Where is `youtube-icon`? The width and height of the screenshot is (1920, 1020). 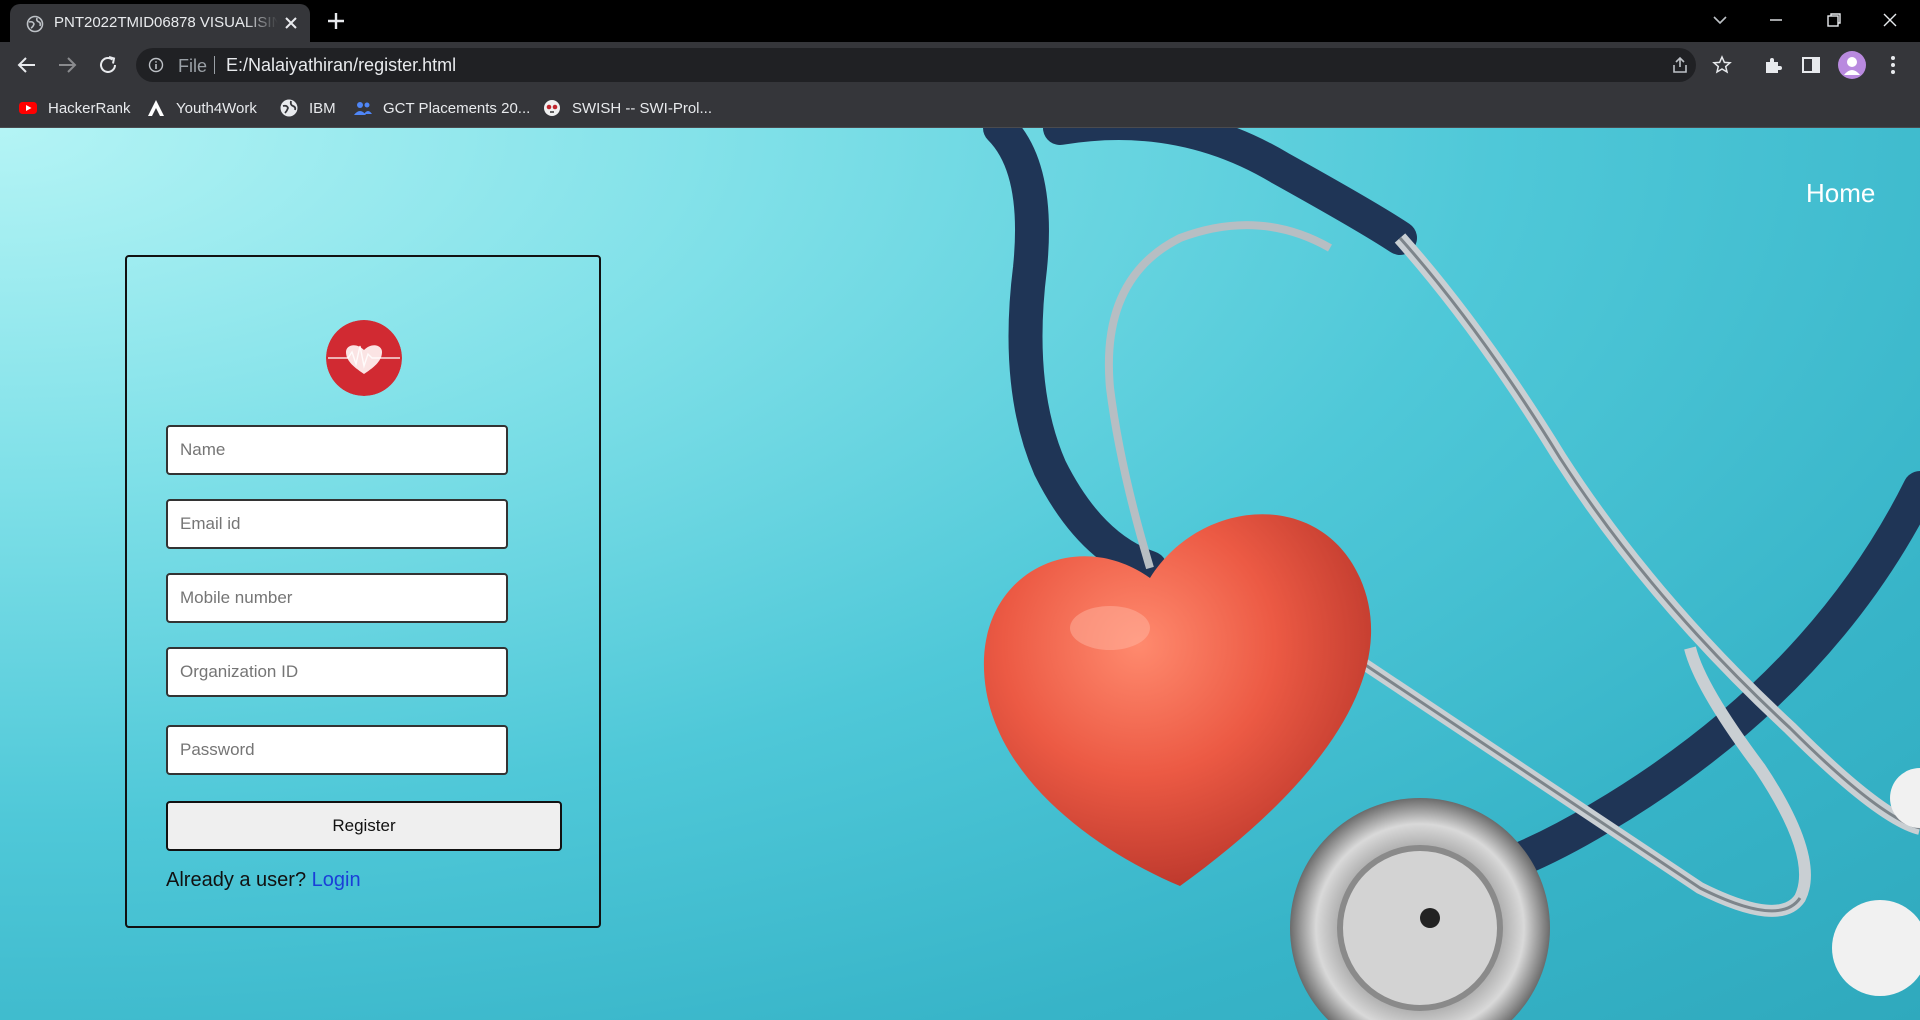 youtube-icon is located at coordinates (28, 108).